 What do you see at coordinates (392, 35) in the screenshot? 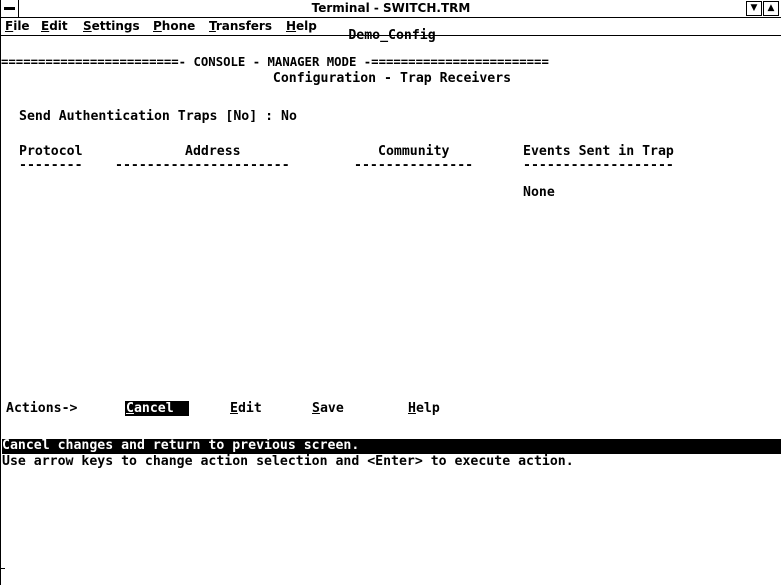
I see `host-name: Demo_Config` at bounding box center [392, 35].